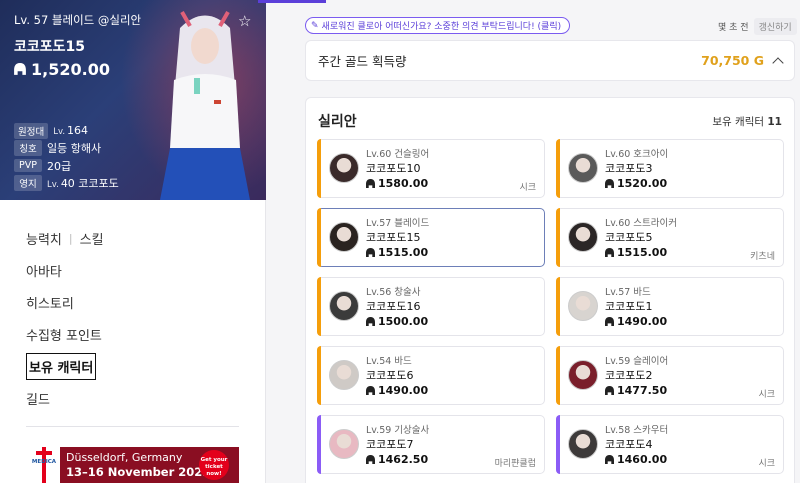 The width and height of the screenshot is (800, 483). What do you see at coordinates (65, 270) in the screenshot?
I see `menu-item-avatar: 아바타` at bounding box center [65, 270].